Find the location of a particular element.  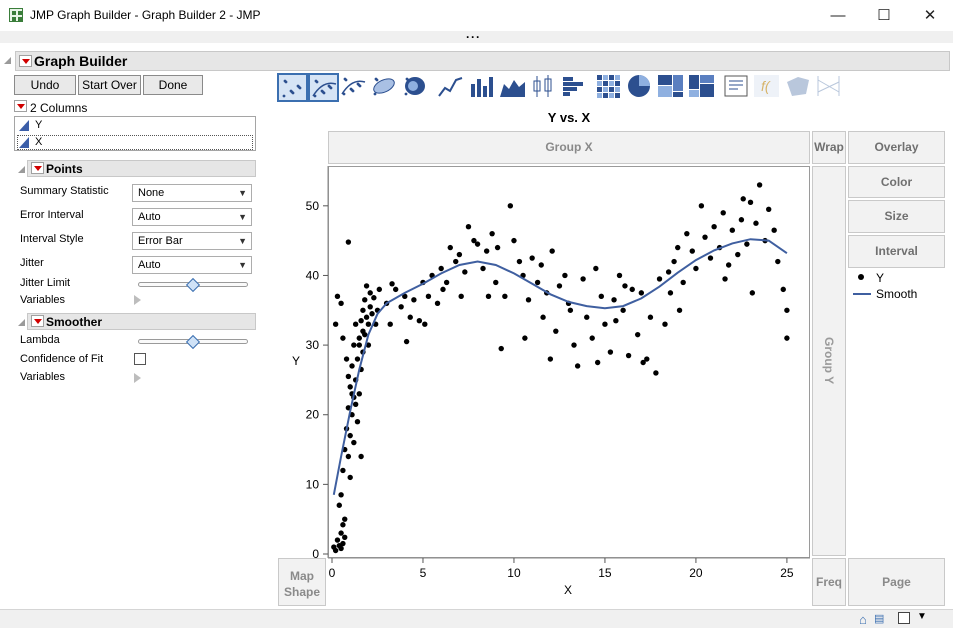

window-list-icon: ▤ is located at coordinates (879, 618).